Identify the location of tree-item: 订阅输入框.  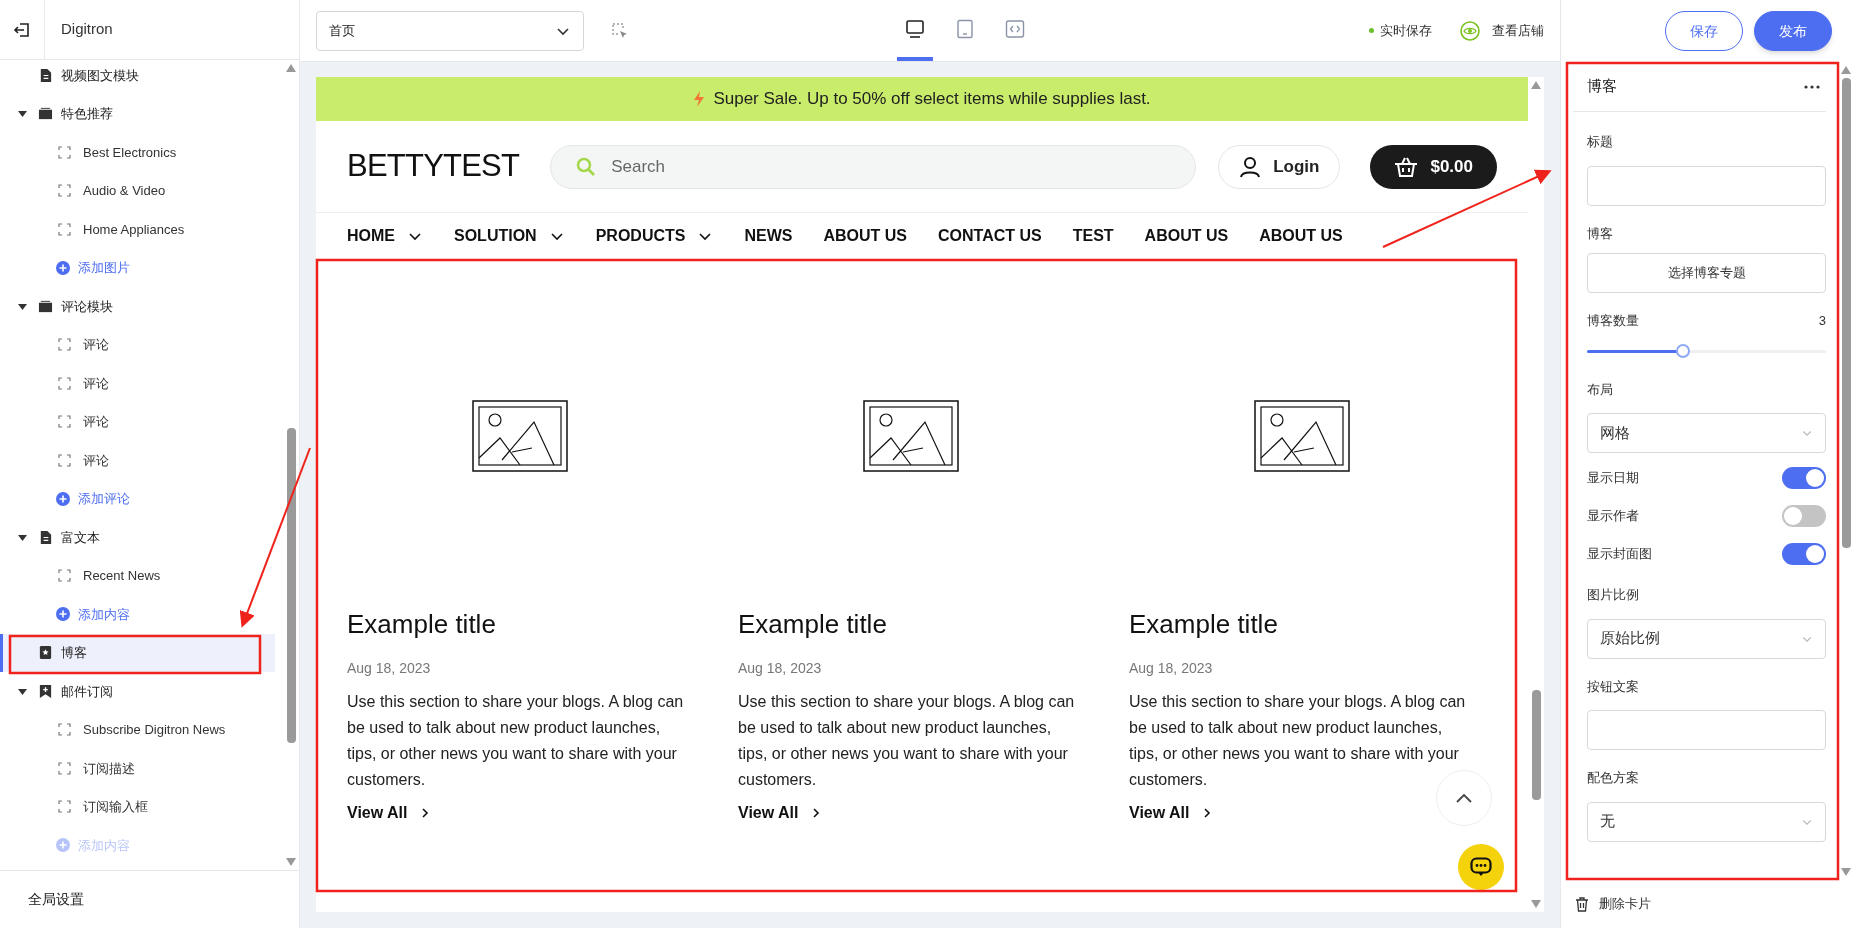
(141, 806).